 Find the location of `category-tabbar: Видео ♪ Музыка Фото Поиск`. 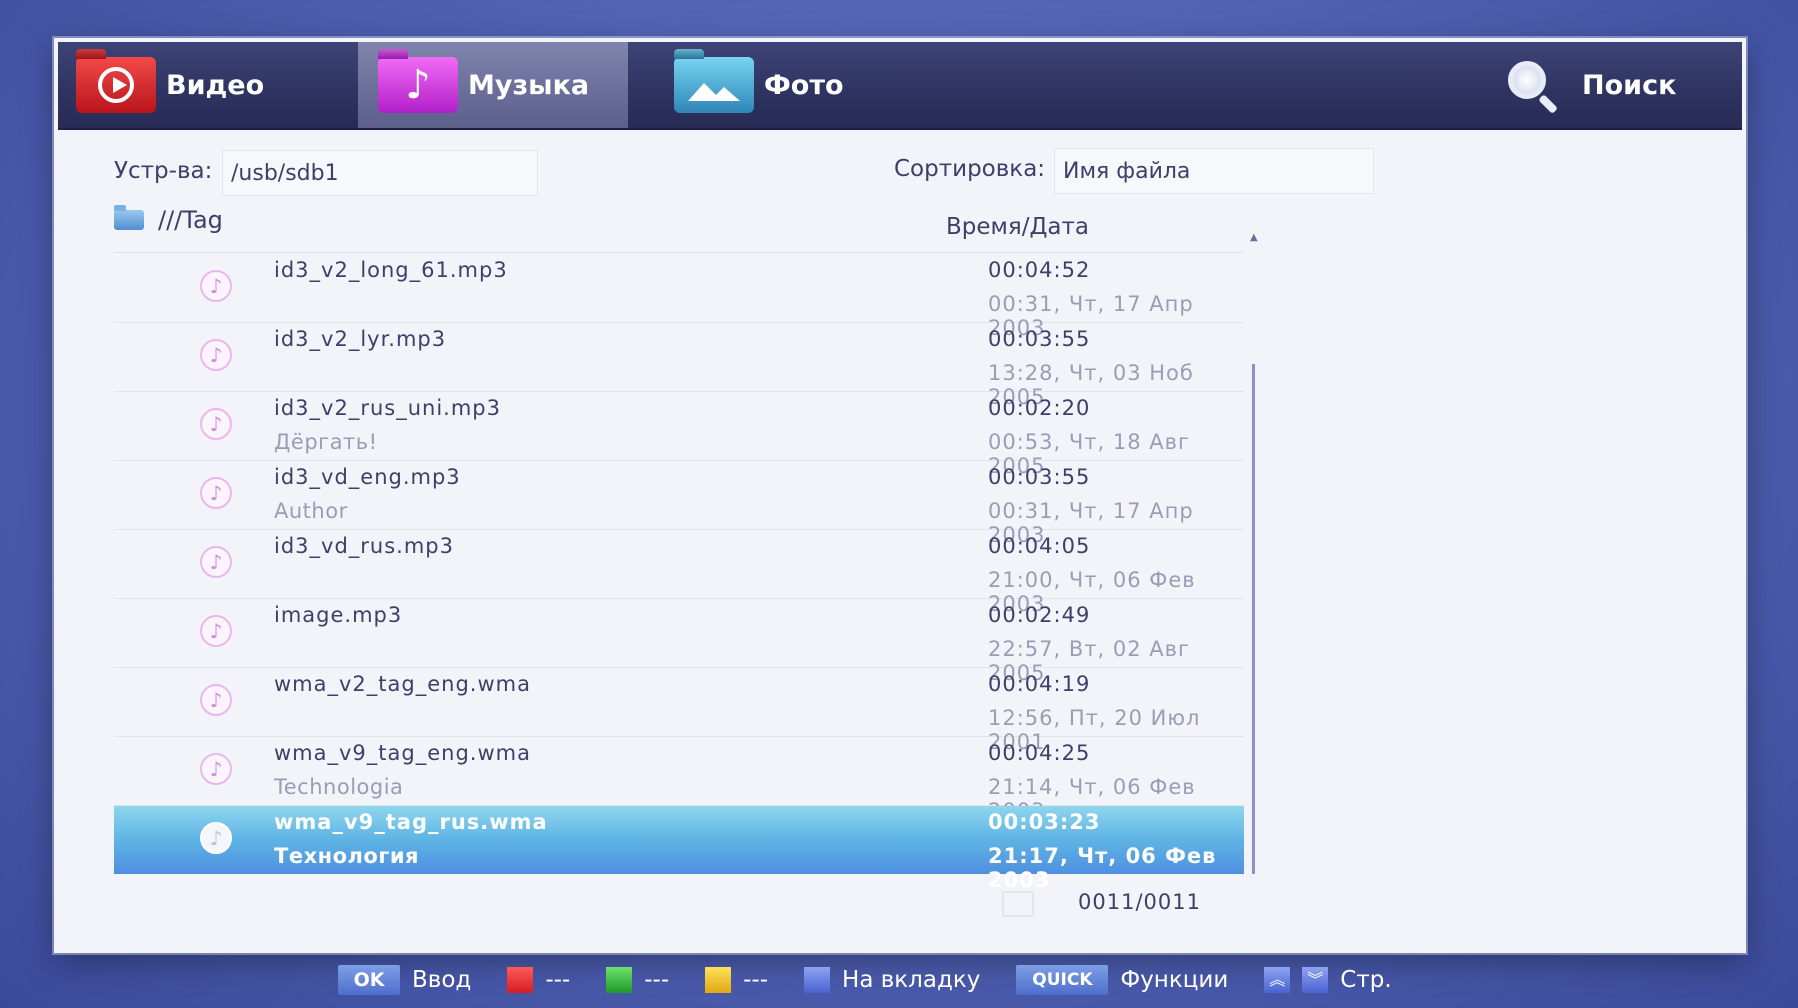

category-tabbar: Видео ♪ Музыка Фото Поиск is located at coordinates (900, 86).